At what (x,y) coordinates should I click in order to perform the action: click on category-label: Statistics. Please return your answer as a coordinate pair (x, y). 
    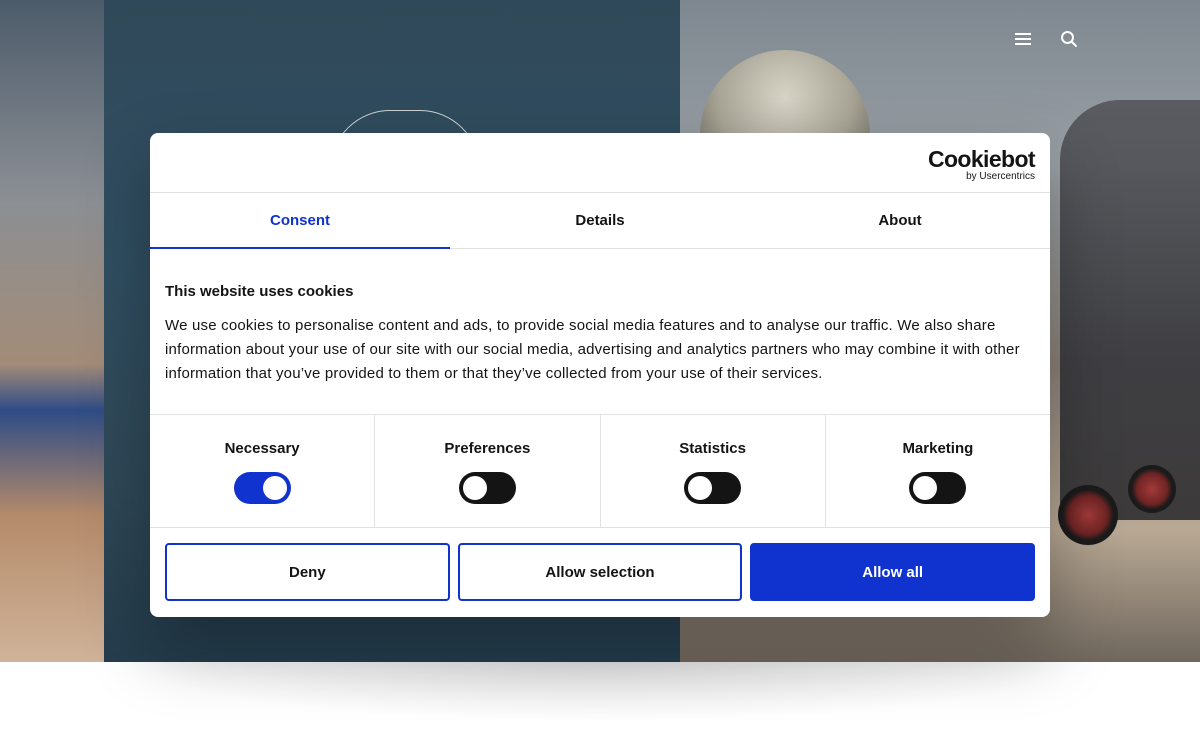
    Looking at the image, I should click on (712, 448).